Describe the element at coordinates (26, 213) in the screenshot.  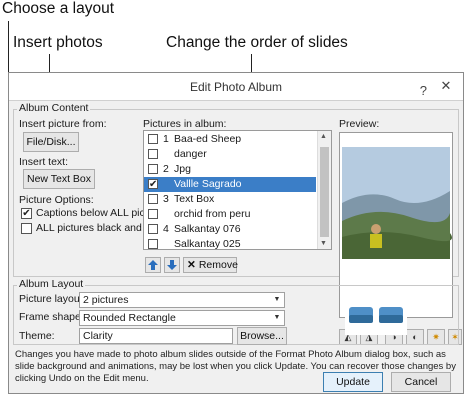
I see `captions-checkbox: ✔` at that location.